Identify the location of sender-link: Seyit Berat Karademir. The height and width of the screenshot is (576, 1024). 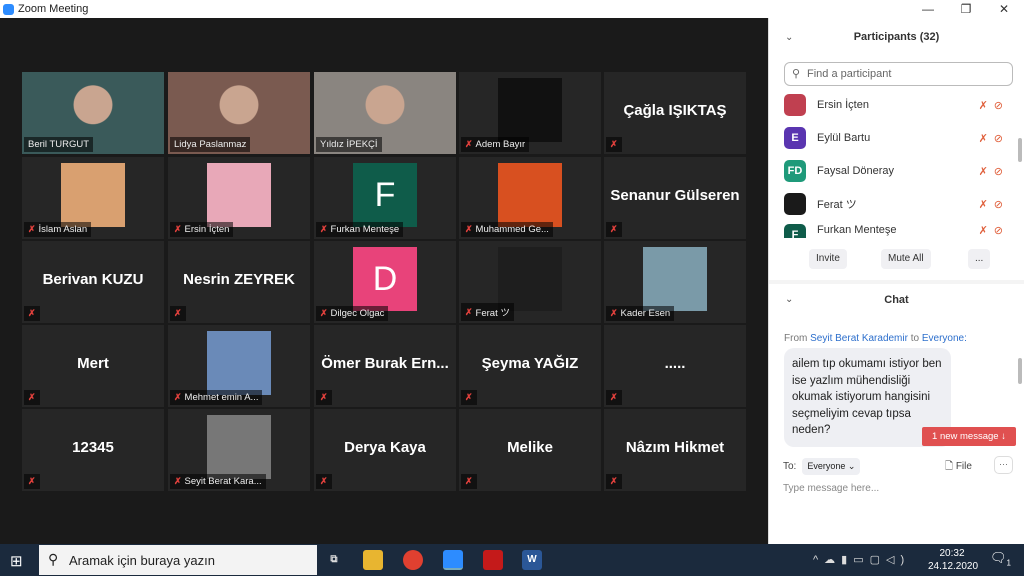
(859, 338).